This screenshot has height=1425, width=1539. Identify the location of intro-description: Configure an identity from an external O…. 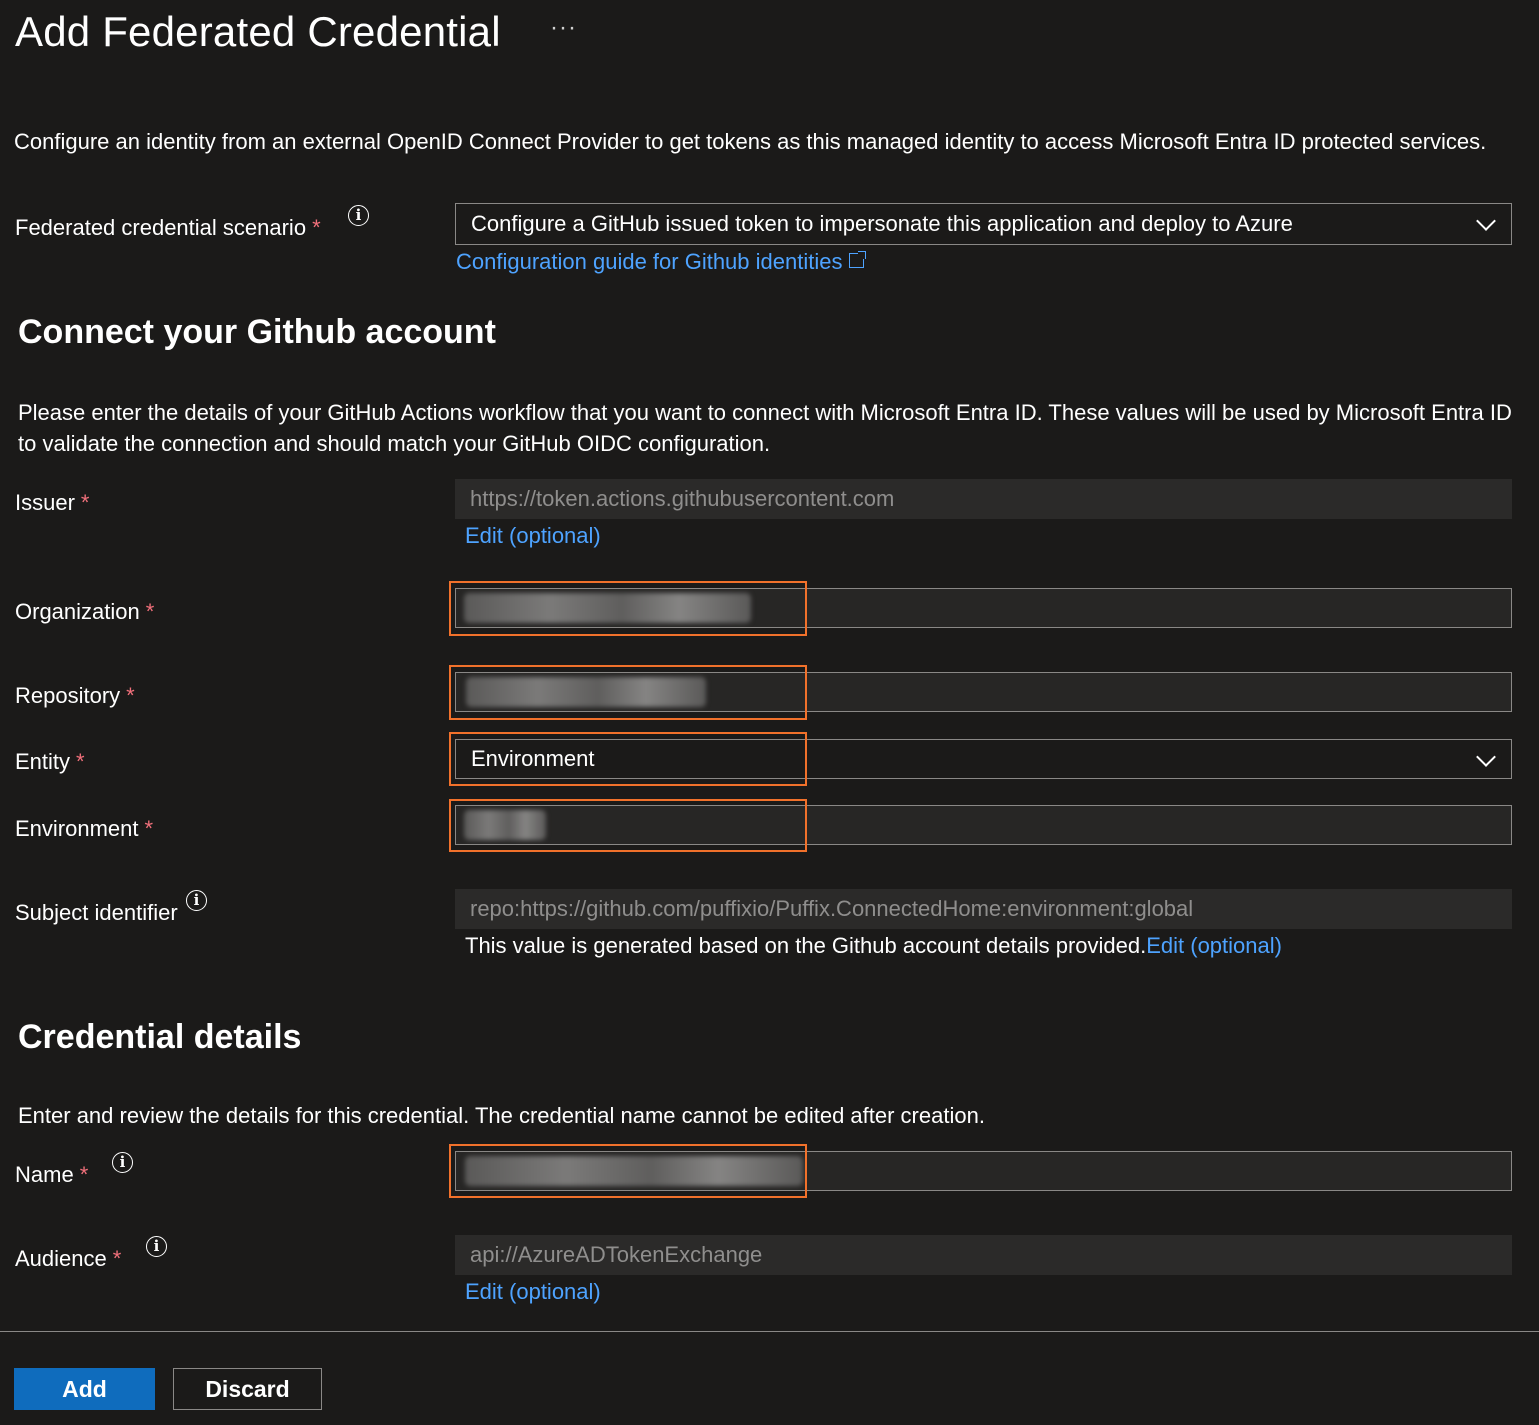
(750, 141).